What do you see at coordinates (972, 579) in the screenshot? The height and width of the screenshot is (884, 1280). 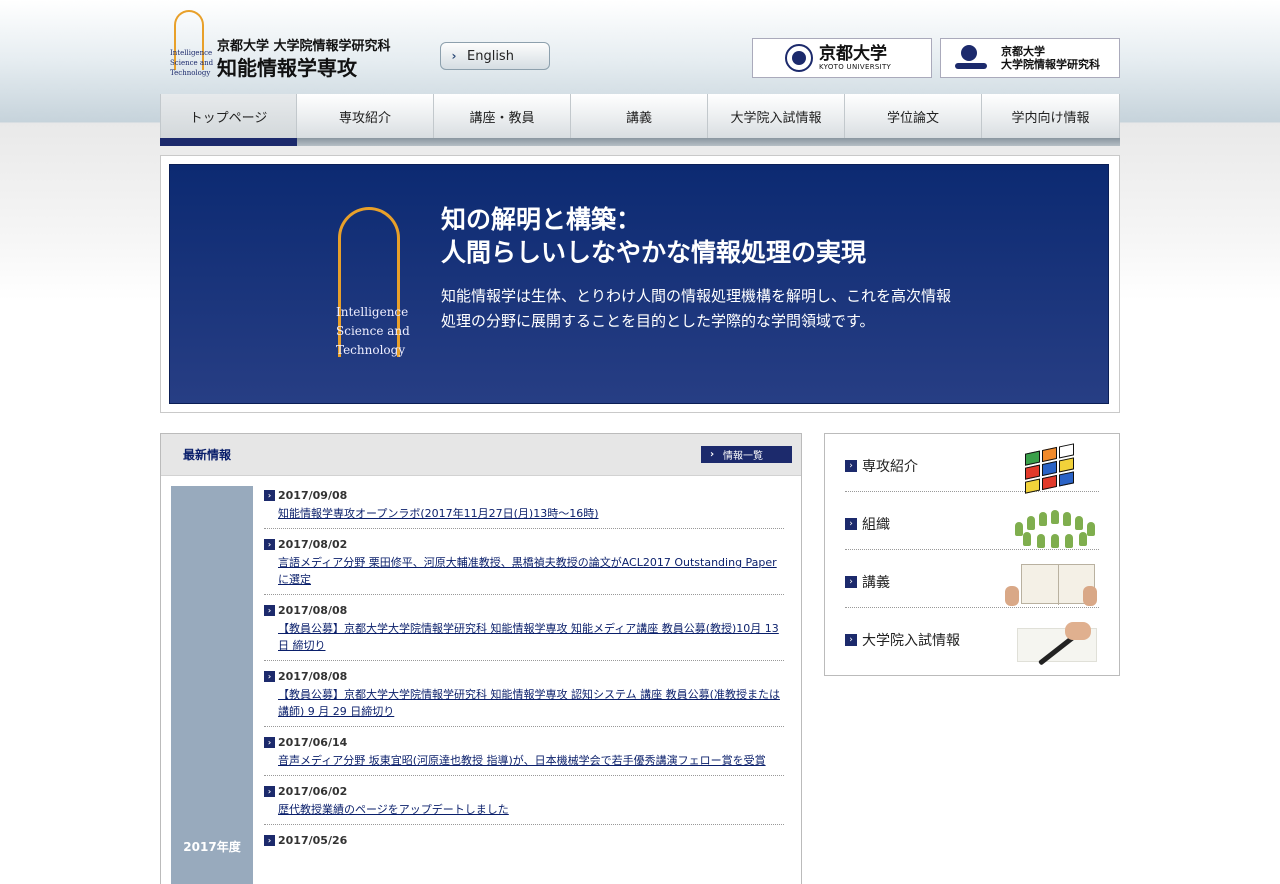 I see `side-item-lectures: › 講義` at bounding box center [972, 579].